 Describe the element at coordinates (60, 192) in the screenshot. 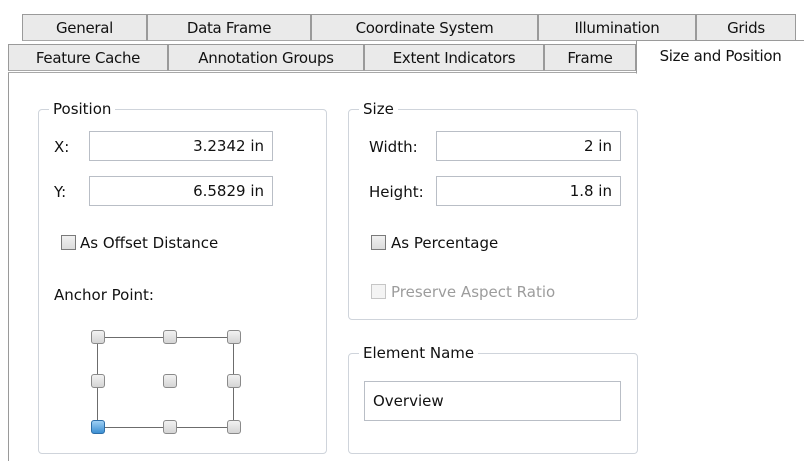

I see `y-label: Y:` at that location.